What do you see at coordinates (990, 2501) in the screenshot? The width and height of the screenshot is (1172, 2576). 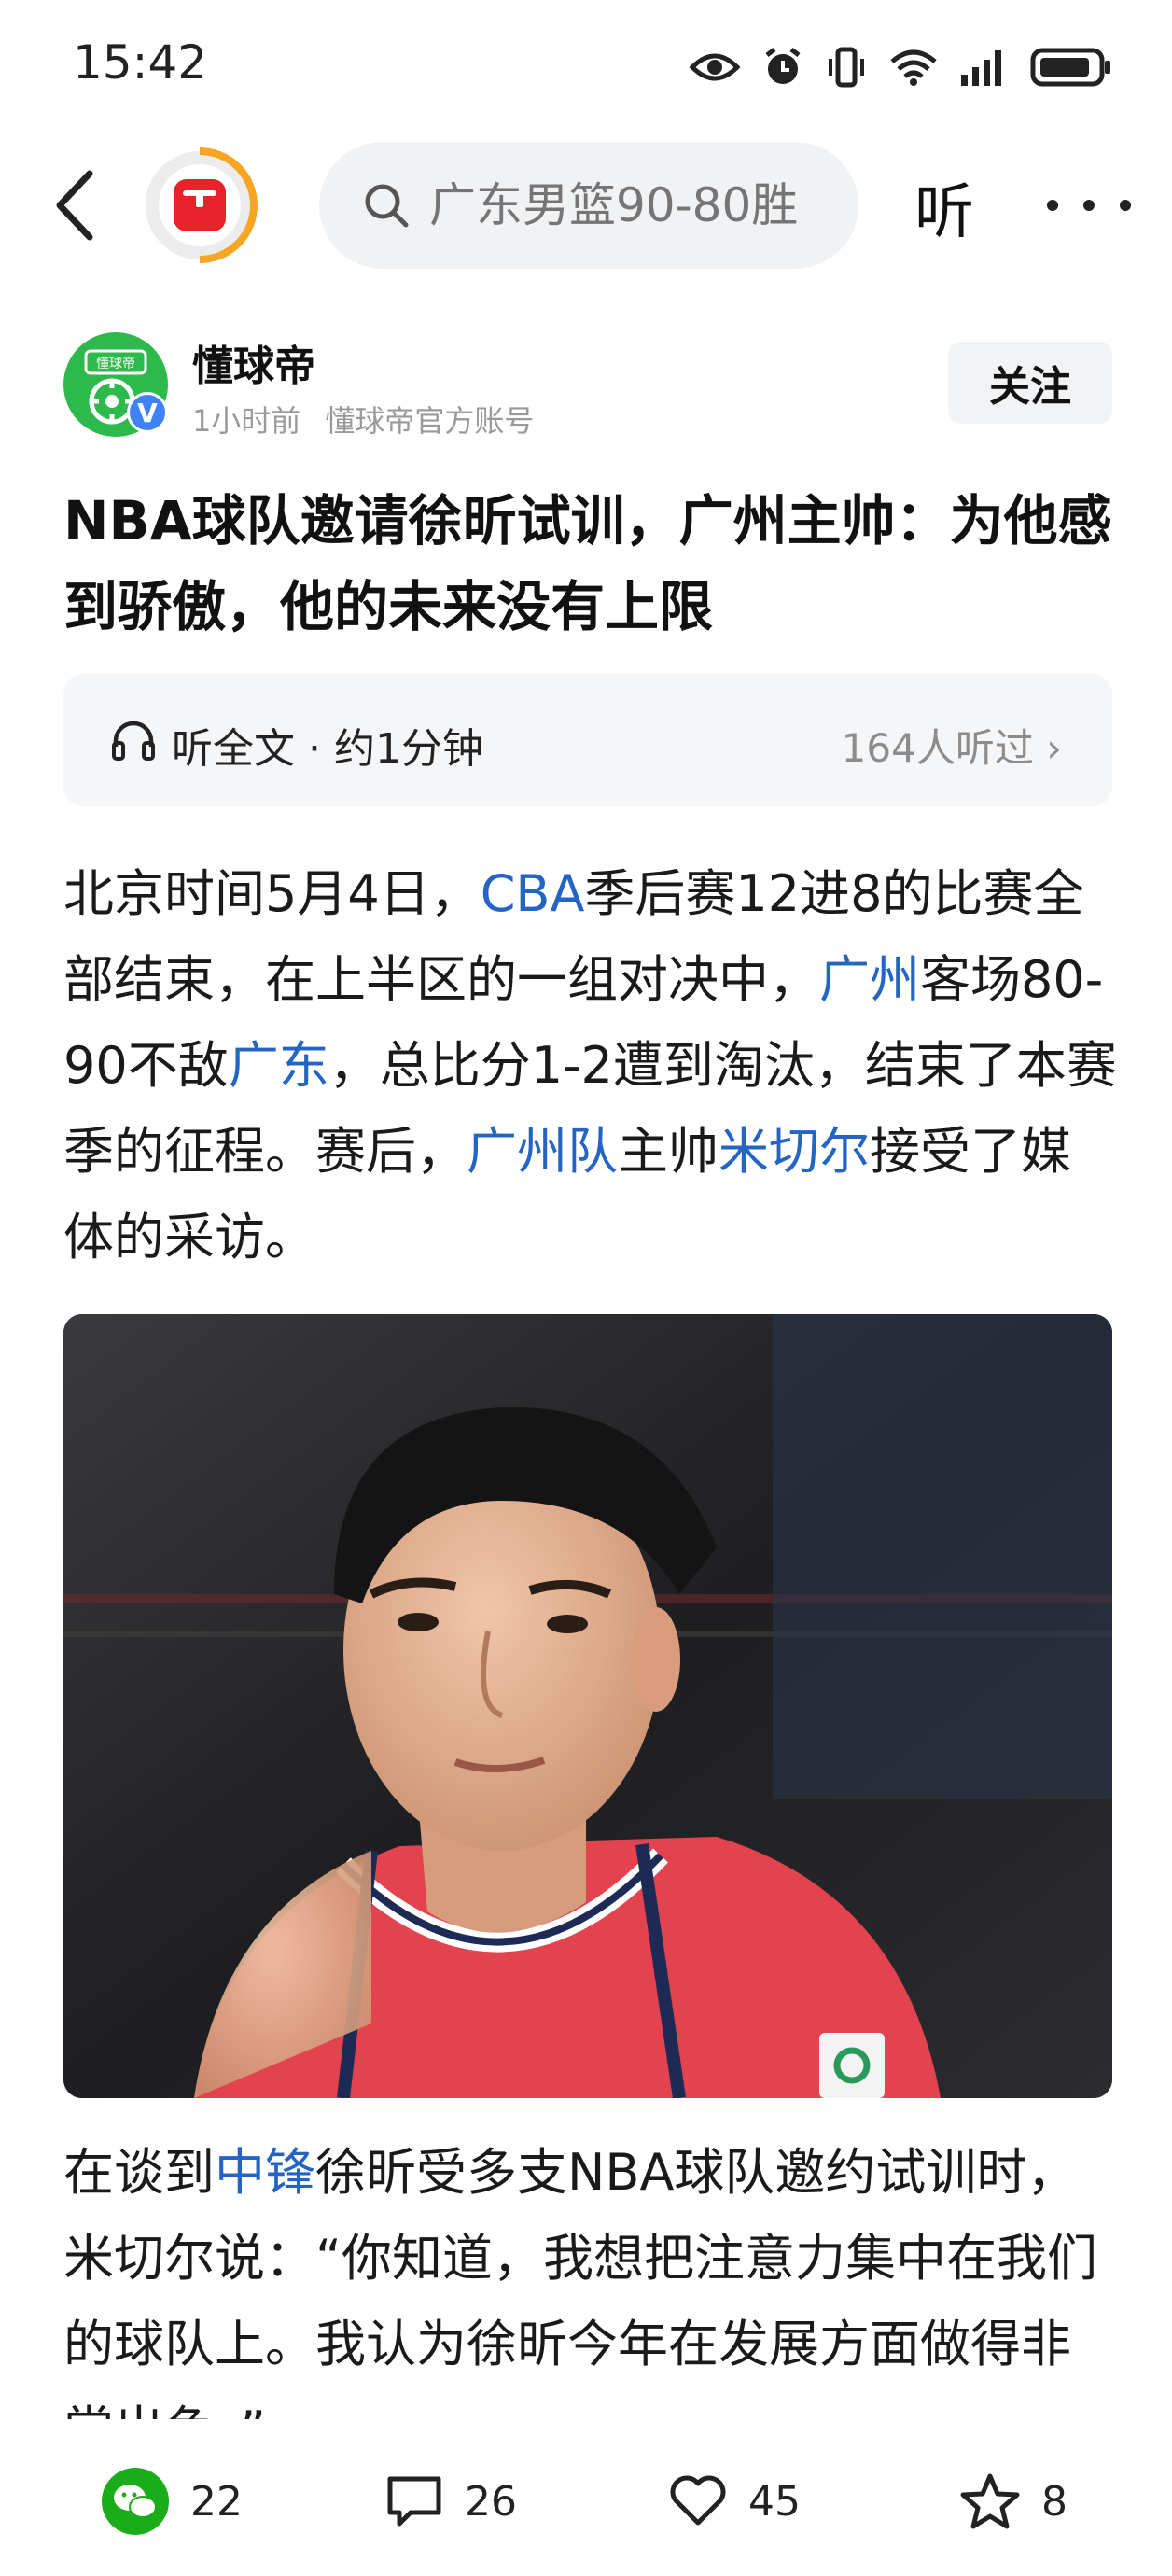 I see `star-icon` at bounding box center [990, 2501].